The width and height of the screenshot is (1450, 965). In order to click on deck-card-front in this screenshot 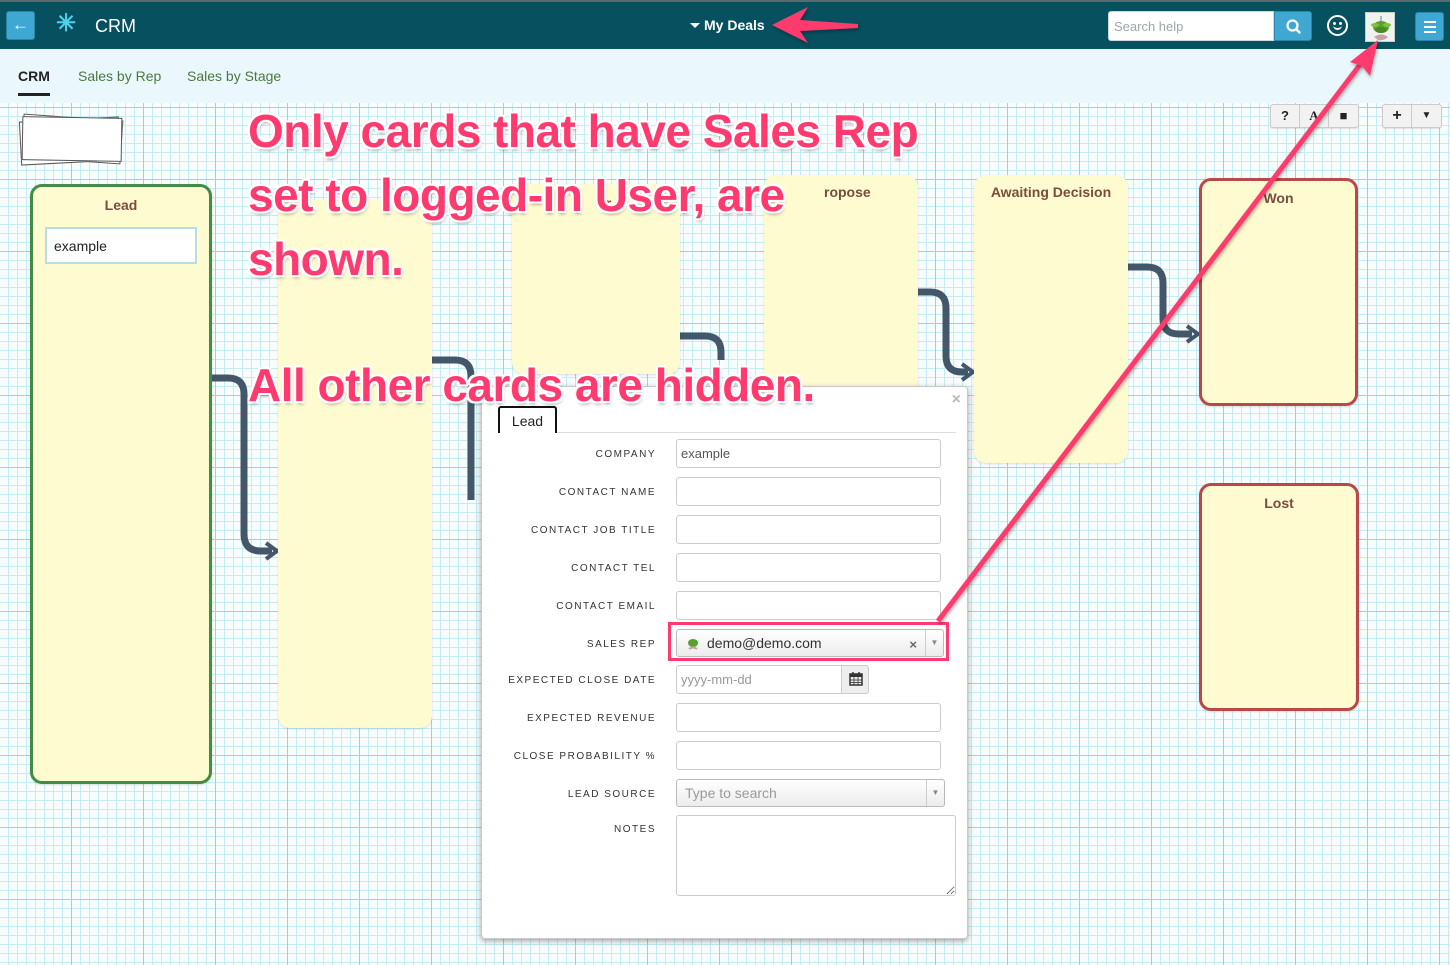, I will do `click(72, 139)`.